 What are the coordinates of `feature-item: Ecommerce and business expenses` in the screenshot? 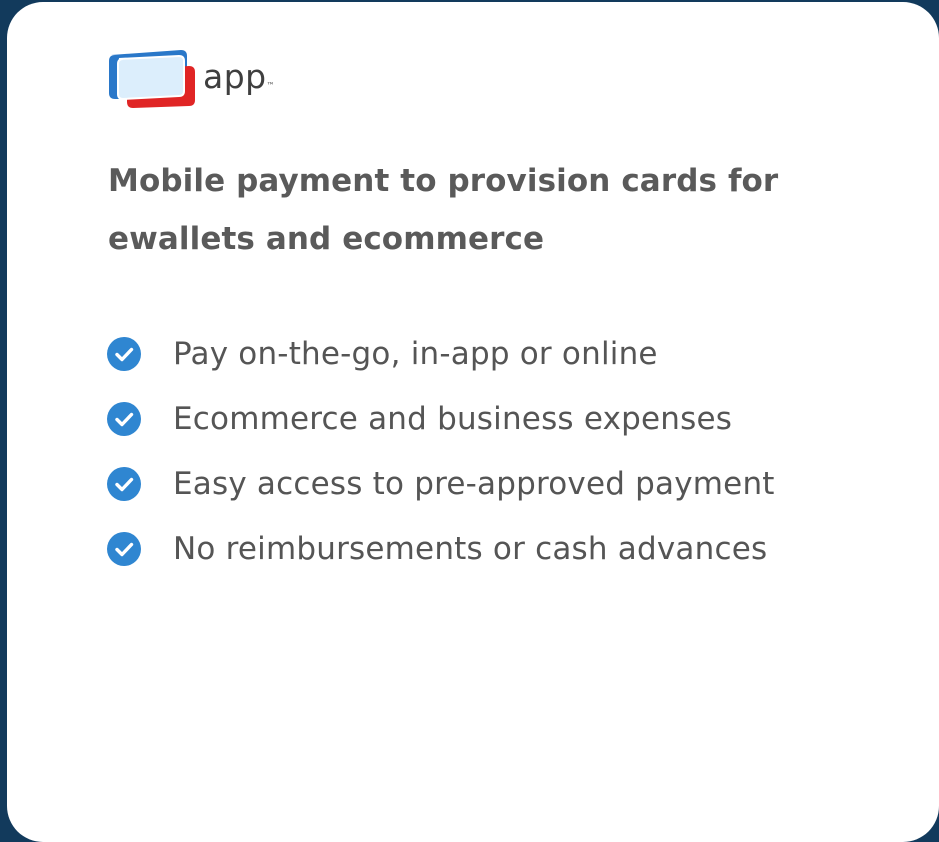 It's located at (441, 419).